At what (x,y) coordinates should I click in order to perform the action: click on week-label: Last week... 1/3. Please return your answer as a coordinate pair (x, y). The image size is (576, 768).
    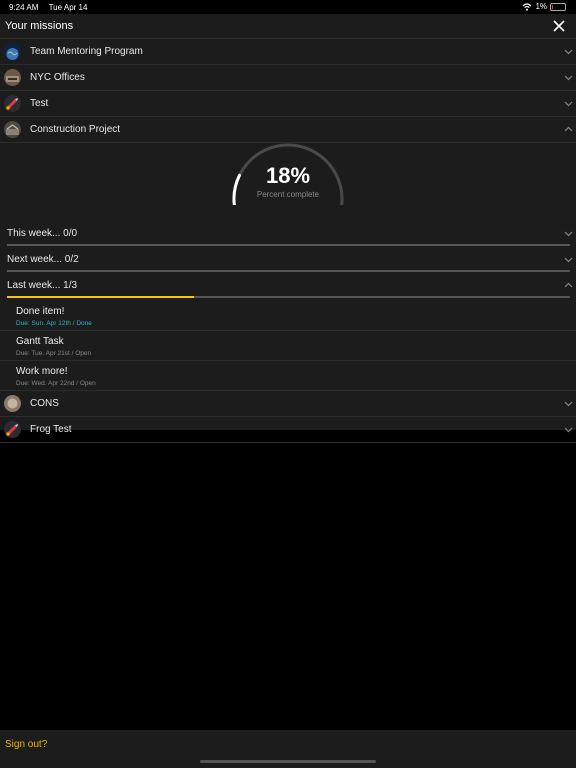
    Looking at the image, I should click on (42, 285).